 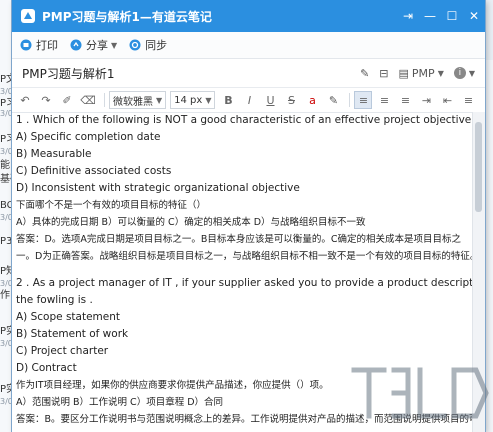 I want to click on print-label: 打印, so click(x=47, y=45).